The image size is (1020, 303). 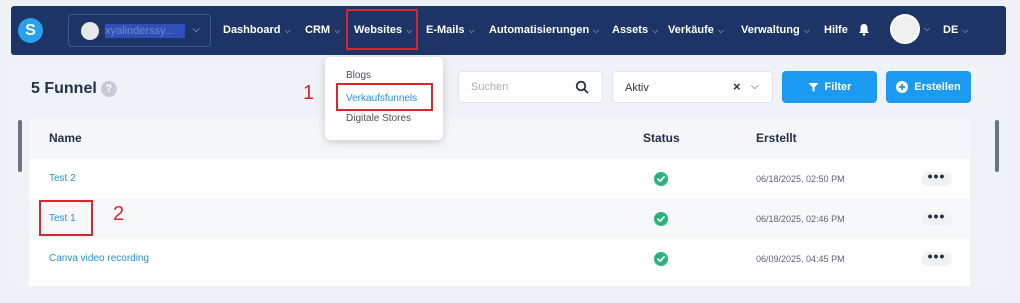 What do you see at coordinates (318, 30) in the screenshot?
I see `nav-crm-label: CRM` at bounding box center [318, 30].